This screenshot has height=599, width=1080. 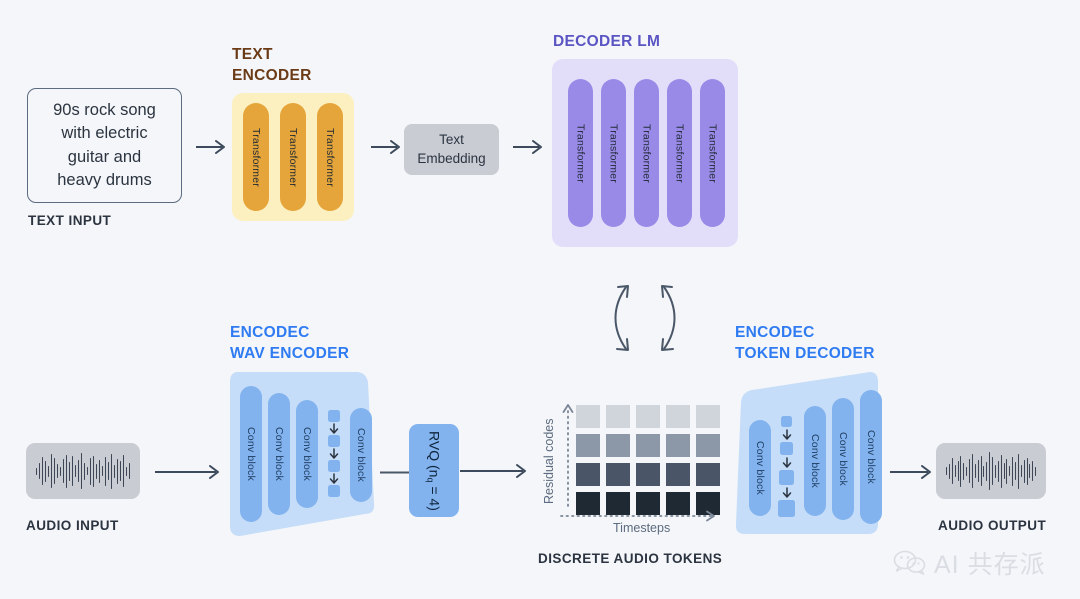 I want to click on token-decoder-block-1: Conv block, so click(x=760, y=468).